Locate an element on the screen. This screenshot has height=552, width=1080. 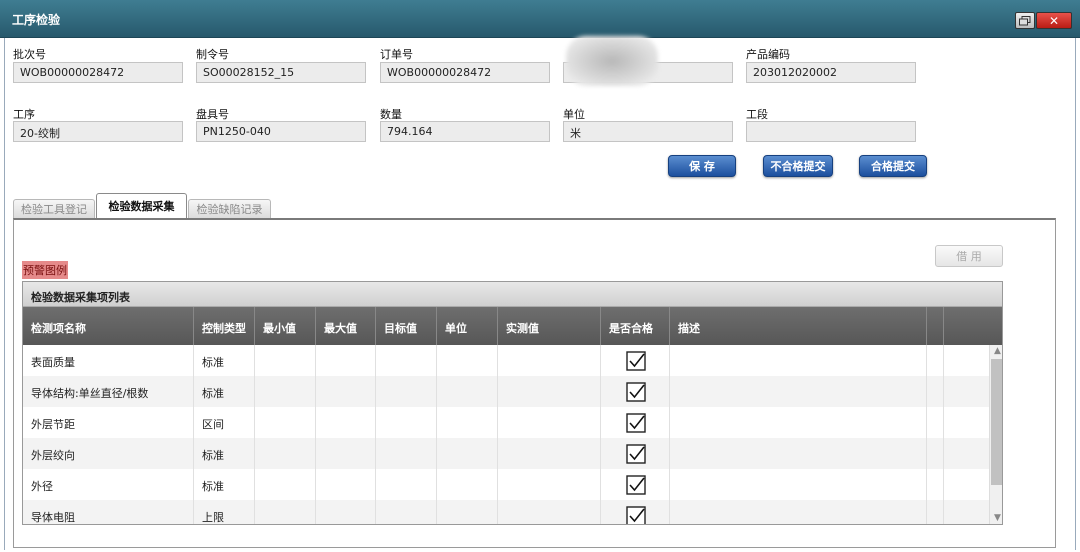
save-button: 保 存 is located at coordinates (702, 166).